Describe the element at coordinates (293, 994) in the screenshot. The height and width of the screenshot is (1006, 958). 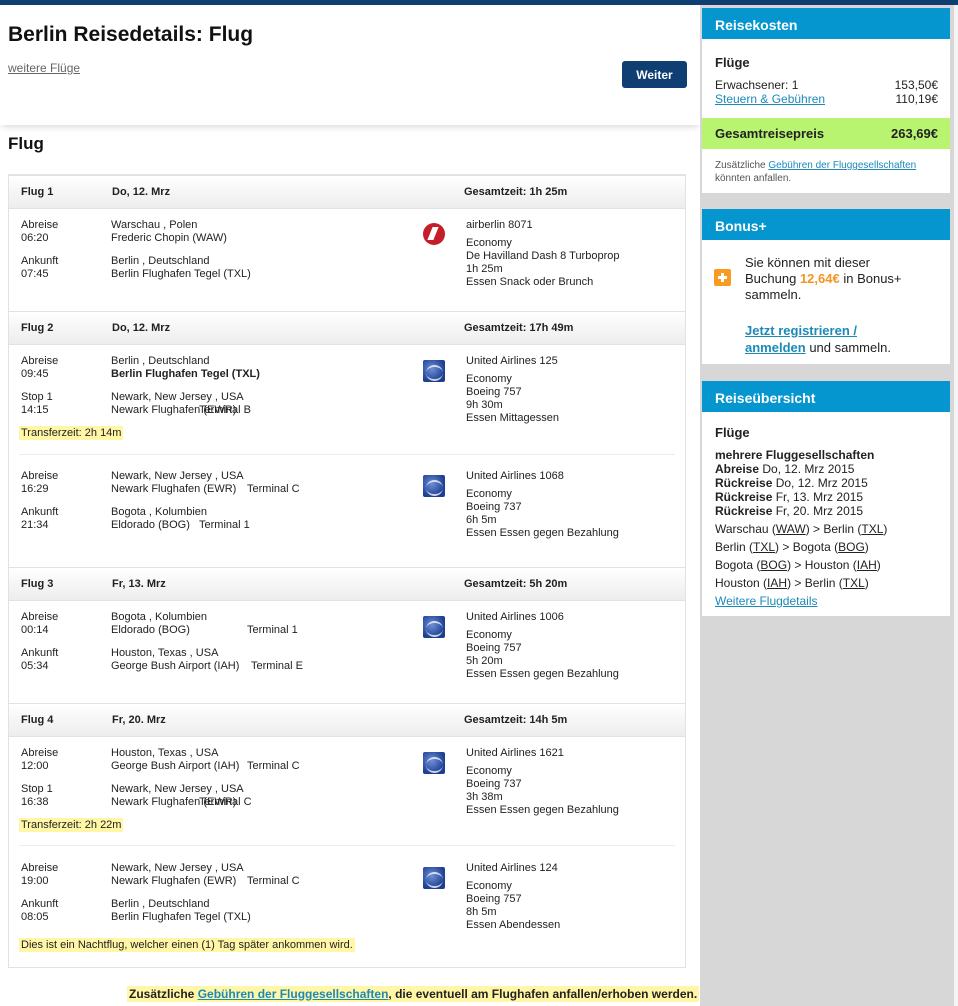
I see `airline-fees-link: Gebühren der Fluggesellschaften` at that location.